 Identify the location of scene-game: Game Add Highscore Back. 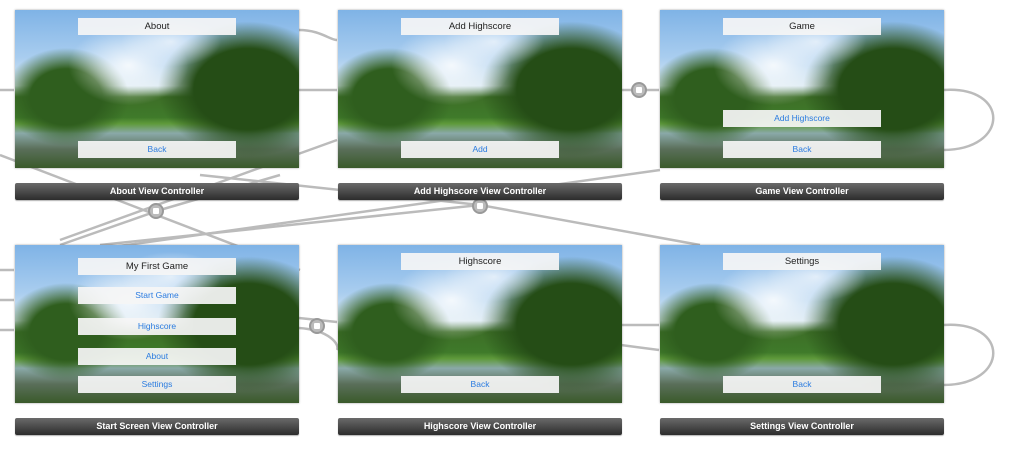
(802, 89).